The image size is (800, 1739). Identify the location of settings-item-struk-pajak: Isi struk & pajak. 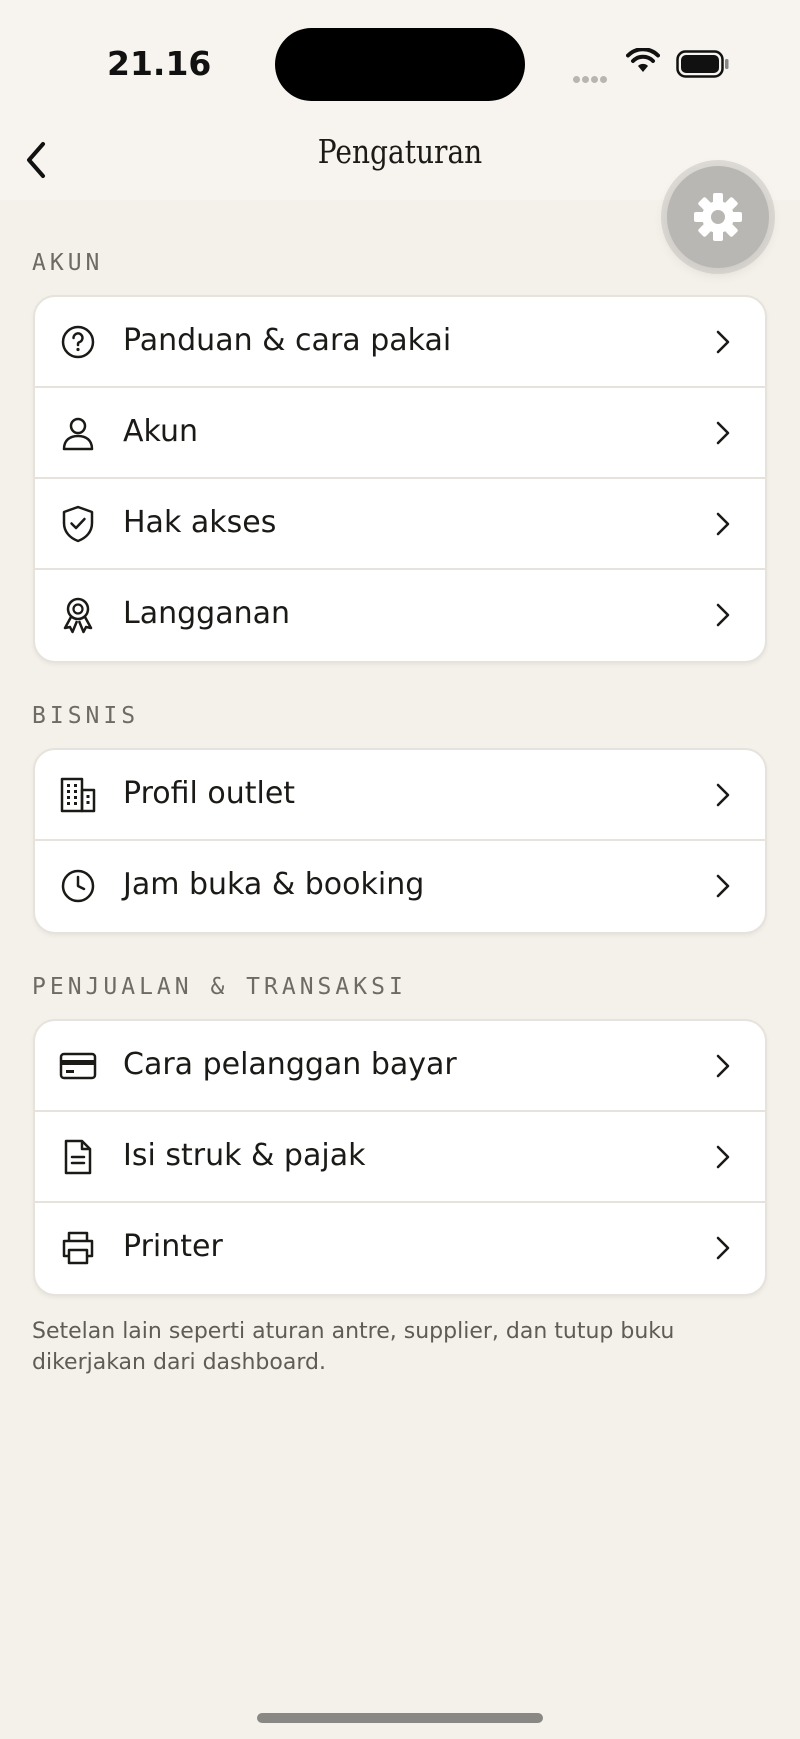
(400, 1157).